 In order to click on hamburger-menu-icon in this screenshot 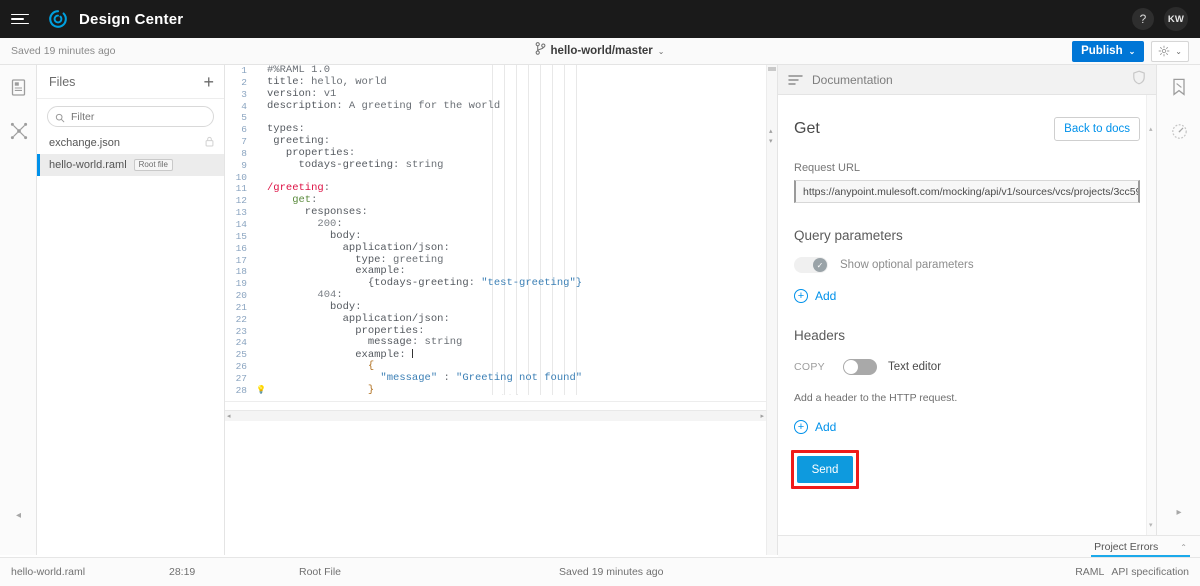, I will do `click(21, 19)`.